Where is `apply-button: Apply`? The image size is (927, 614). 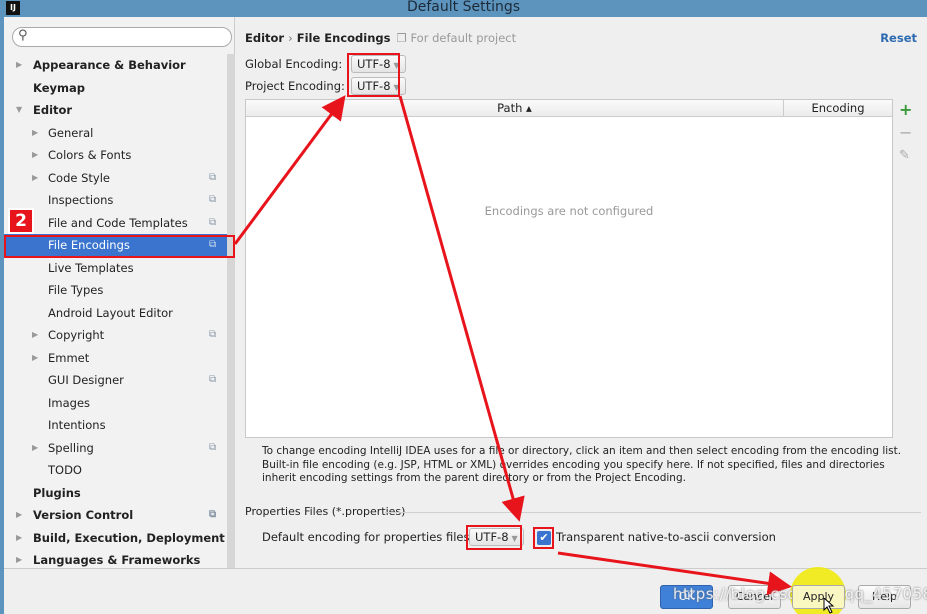 apply-button: Apply is located at coordinates (818, 597).